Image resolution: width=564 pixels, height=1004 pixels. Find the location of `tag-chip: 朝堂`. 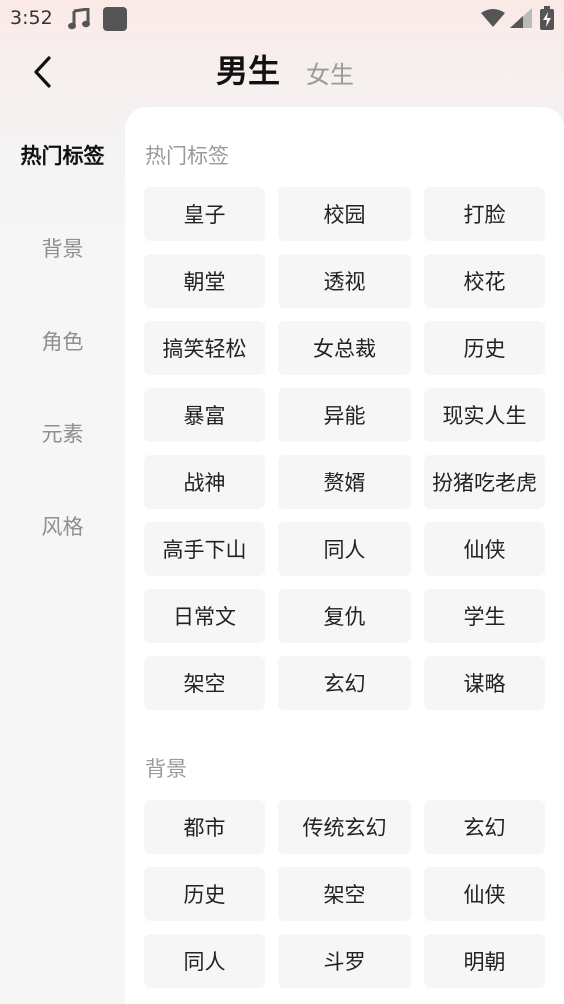

tag-chip: 朝堂 is located at coordinates (204, 281).